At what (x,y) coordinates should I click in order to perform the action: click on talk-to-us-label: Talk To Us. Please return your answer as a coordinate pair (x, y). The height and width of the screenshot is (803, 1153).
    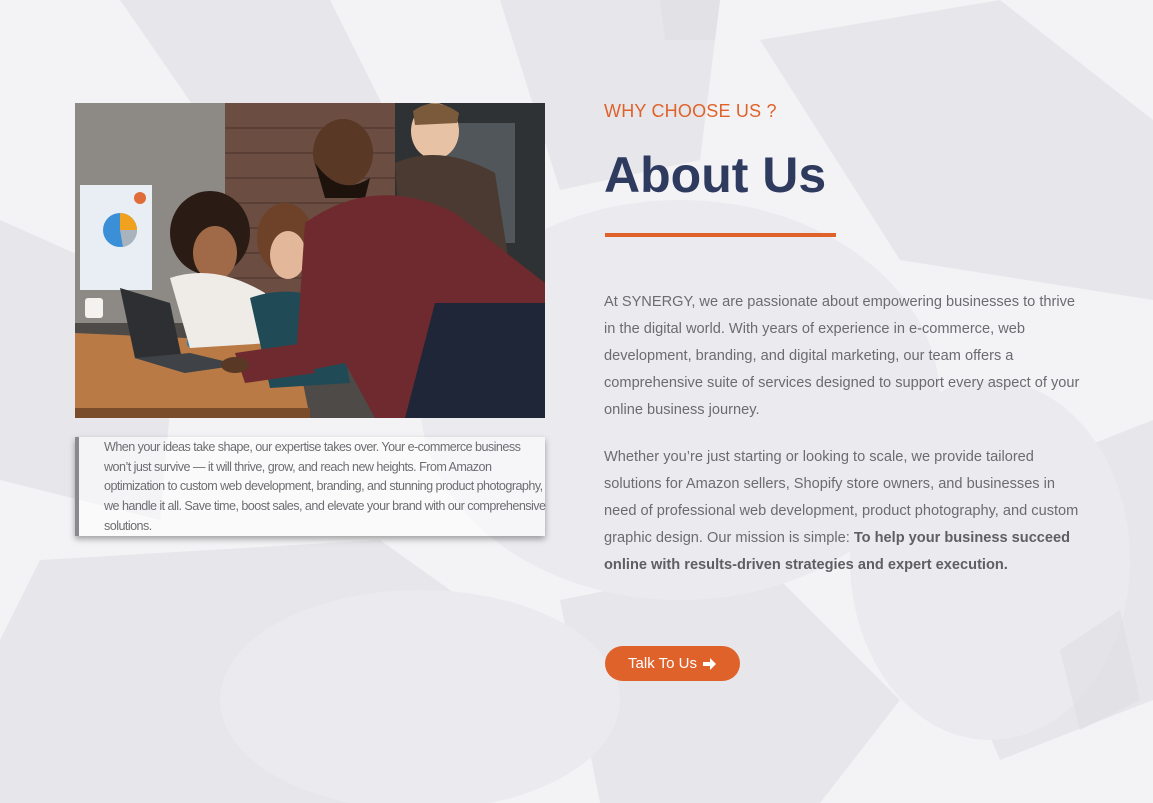
    Looking at the image, I should click on (662, 663).